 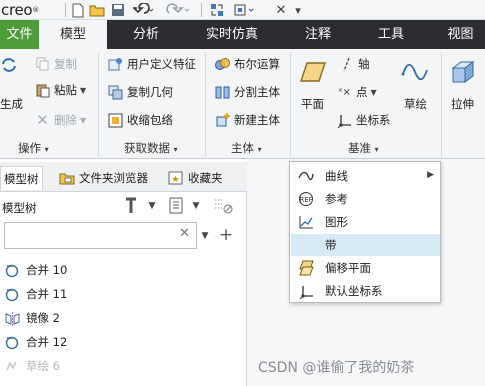 What do you see at coordinates (365, 291) in the screenshot?
I see `menu-item-default-csys: 默认坐标系` at bounding box center [365, 291].